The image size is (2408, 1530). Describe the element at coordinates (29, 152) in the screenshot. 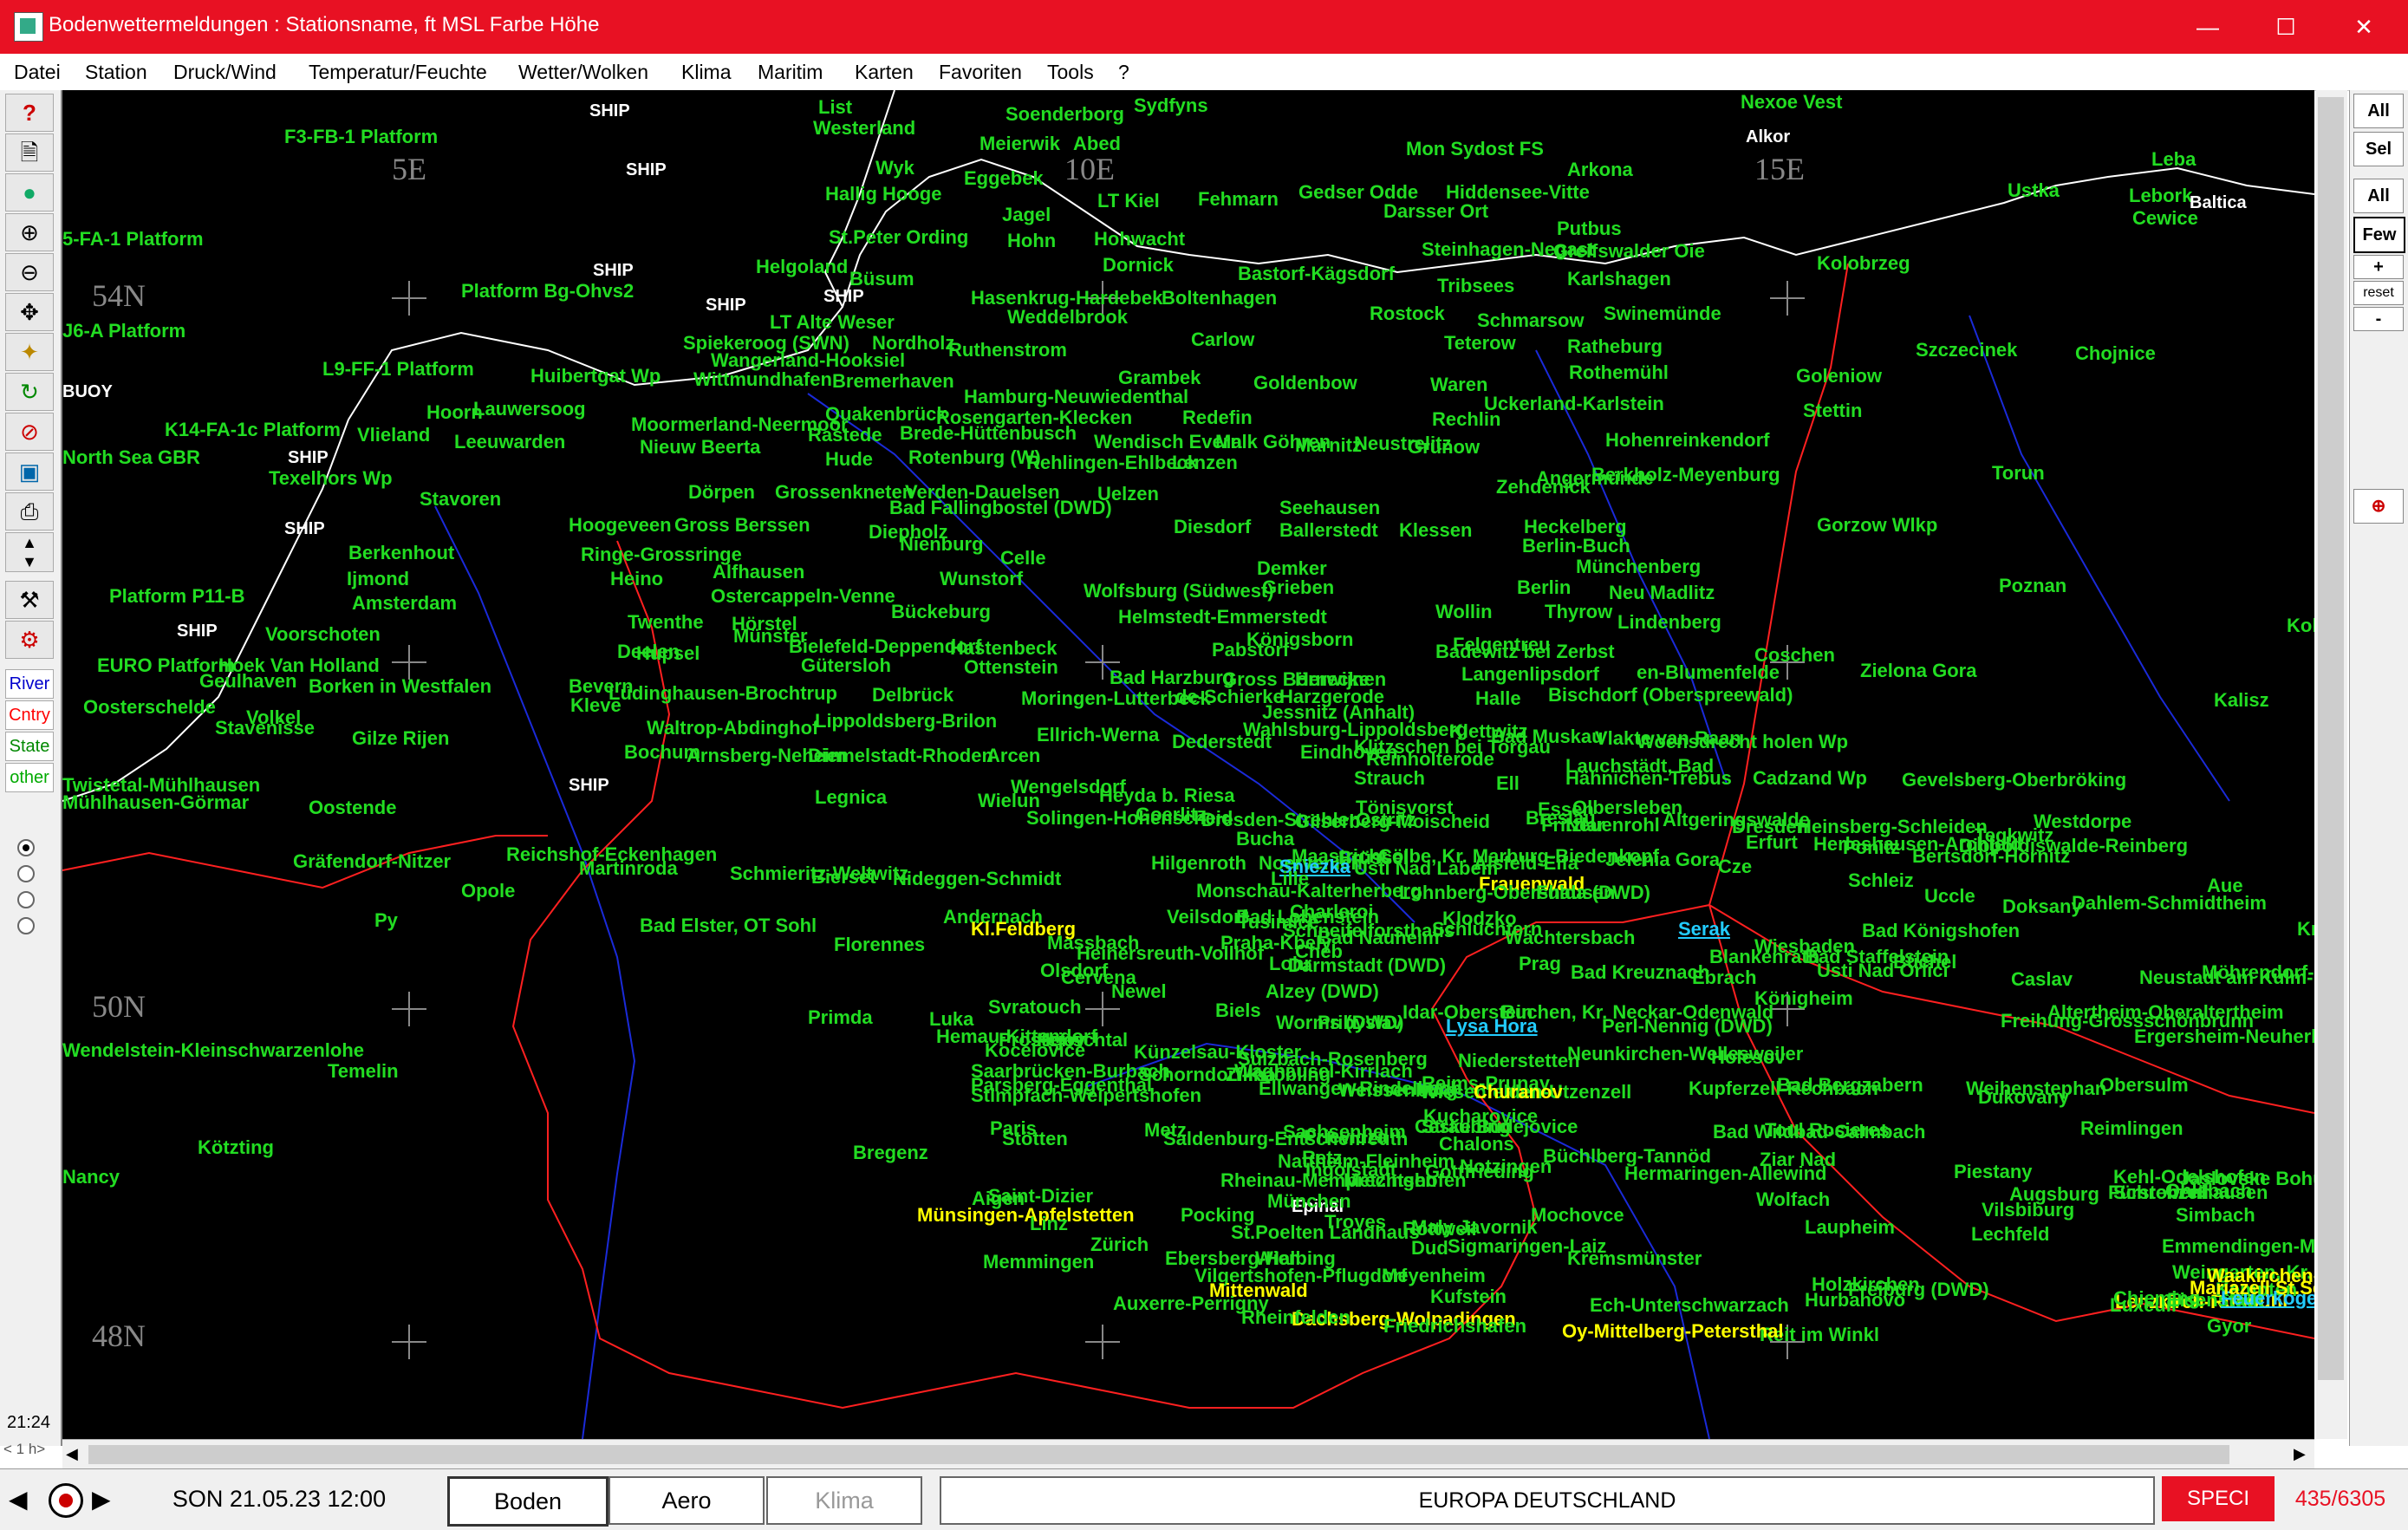

I see `document-icon: 🗎` at that location.